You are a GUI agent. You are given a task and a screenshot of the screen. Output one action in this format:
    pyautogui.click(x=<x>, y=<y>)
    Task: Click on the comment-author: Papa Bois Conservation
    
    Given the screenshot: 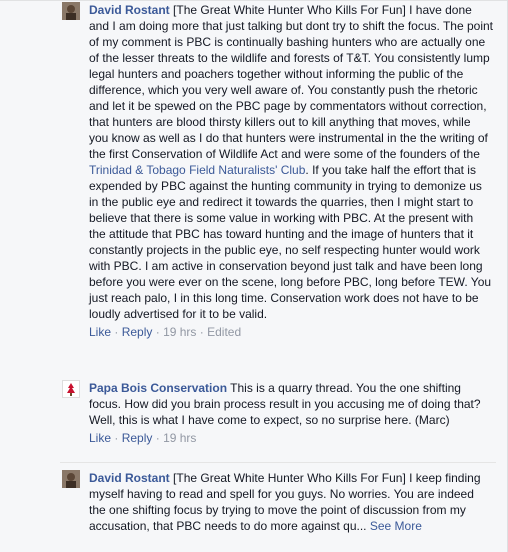 What is the action you would take?
    pyautogui.click(x=158, y=388)
    